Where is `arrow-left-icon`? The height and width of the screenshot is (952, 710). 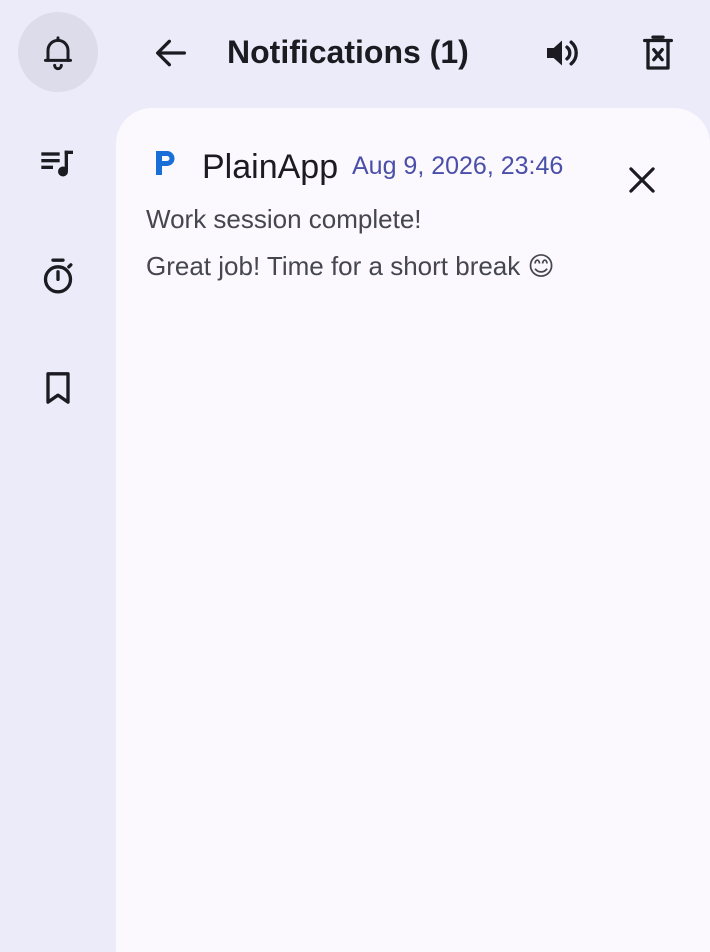 arrow-left-icon is located at coordinates (171, 53).